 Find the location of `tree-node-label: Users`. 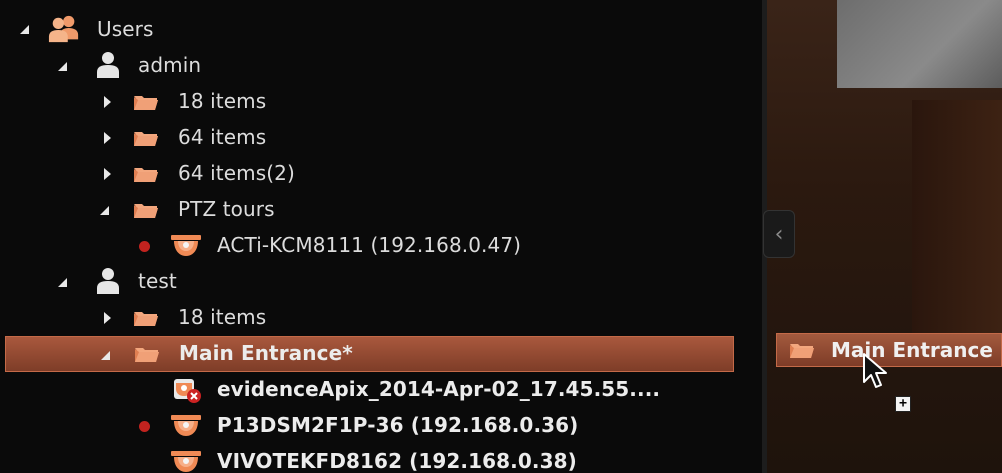

tree-node-label: Users is located at coordinates (125, 29).